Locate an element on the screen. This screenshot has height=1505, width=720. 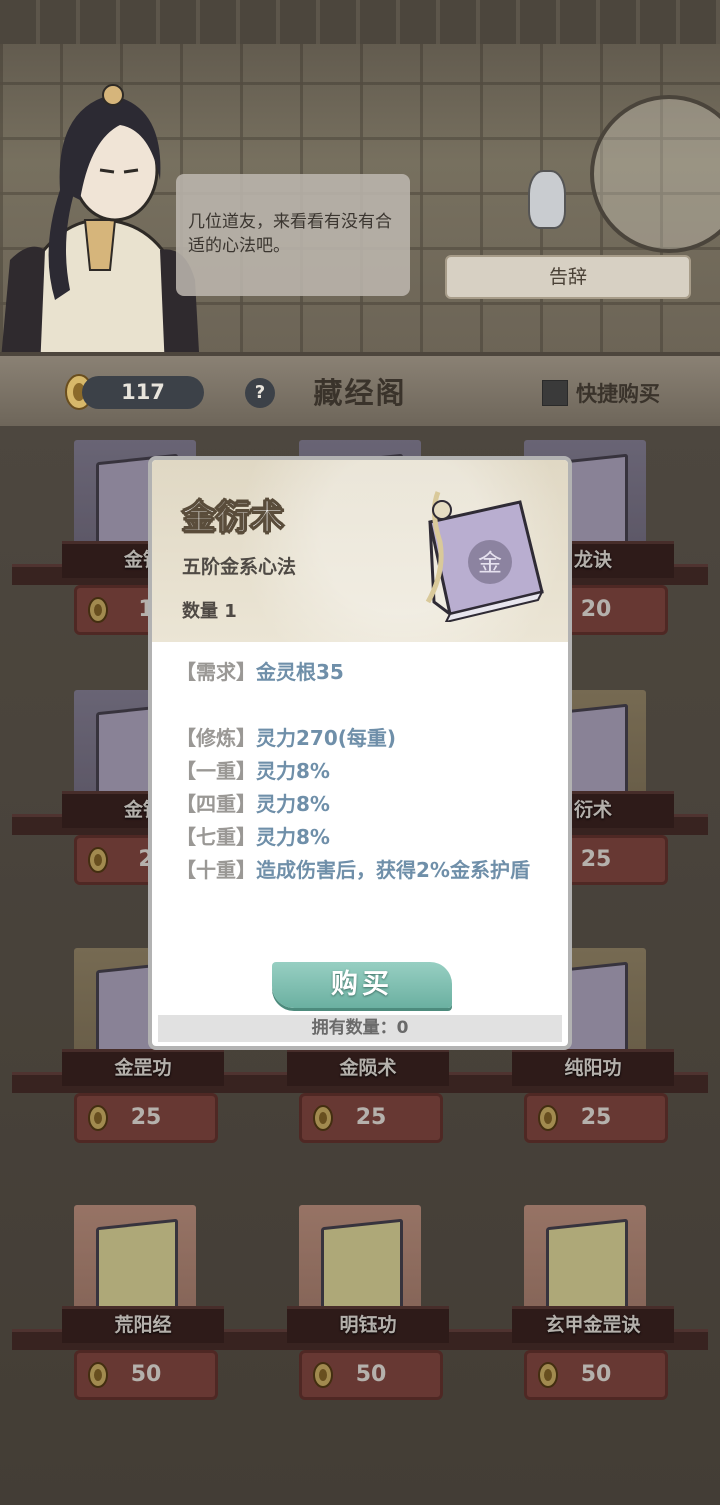
item-quantity: 数量 1 is located at coordinates (209, 611).